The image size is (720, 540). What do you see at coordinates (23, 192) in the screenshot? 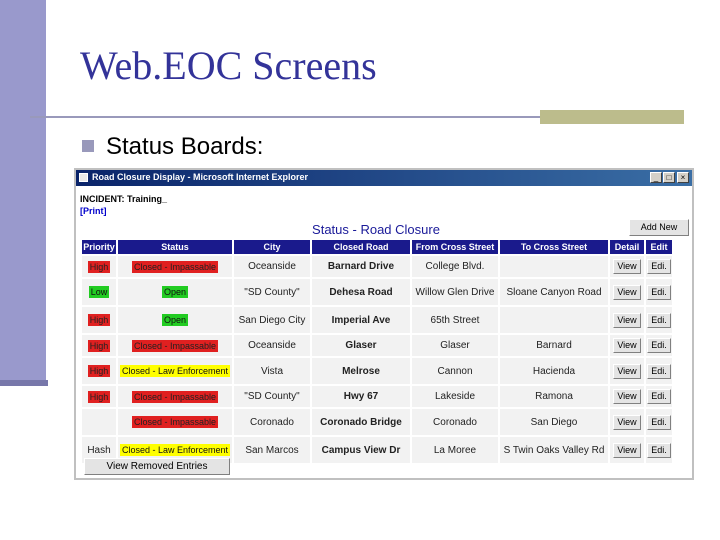
I see `slide-left-bar` at bounding box center [23, 192].